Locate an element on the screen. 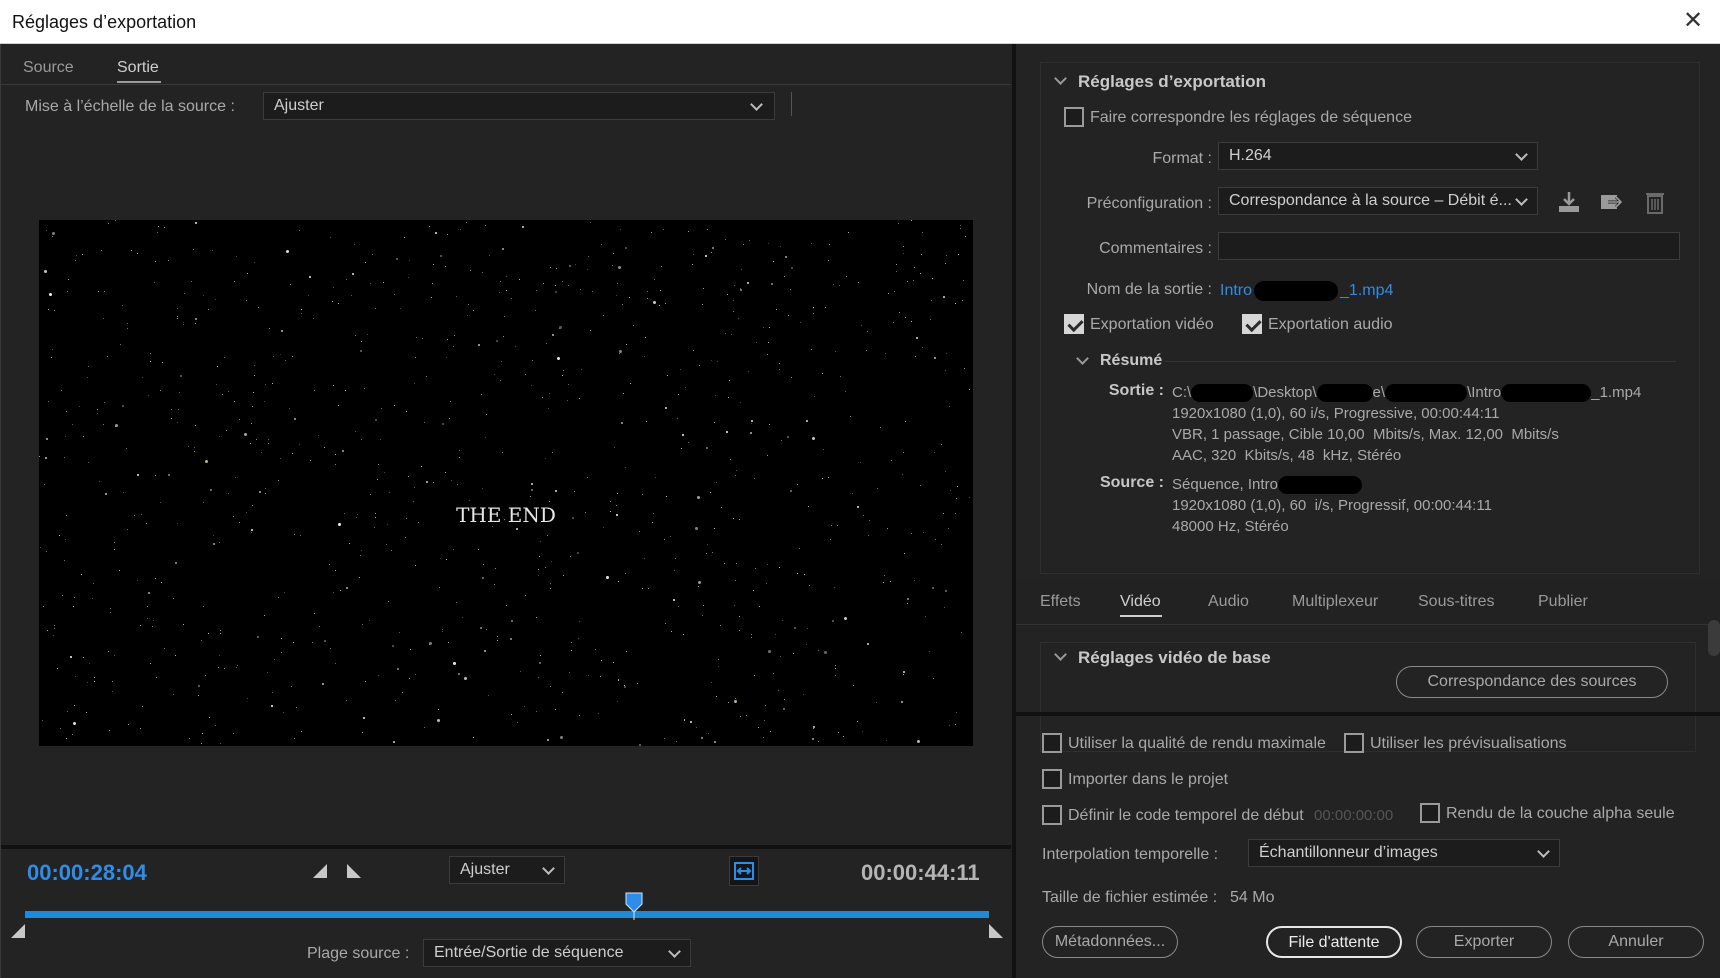 This screenshot has height=978, width=1720. scale-select: Ajuster is located at coordinates (519, 106).